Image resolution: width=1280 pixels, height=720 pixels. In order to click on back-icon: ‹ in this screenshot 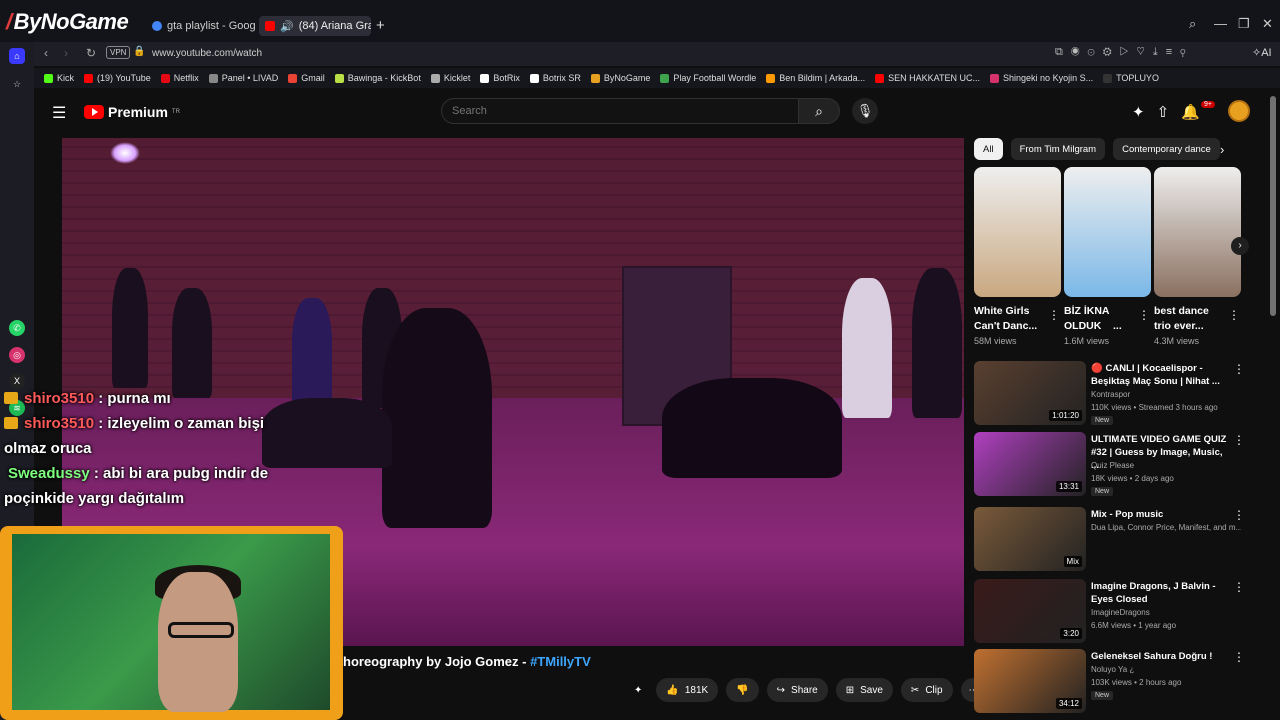, I will do `click(46, 53)`.